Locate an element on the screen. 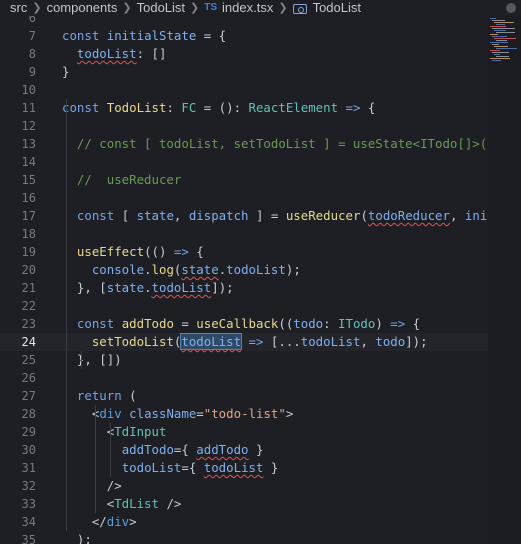  code-token: // useReducer is located at coordinates (122, 179).